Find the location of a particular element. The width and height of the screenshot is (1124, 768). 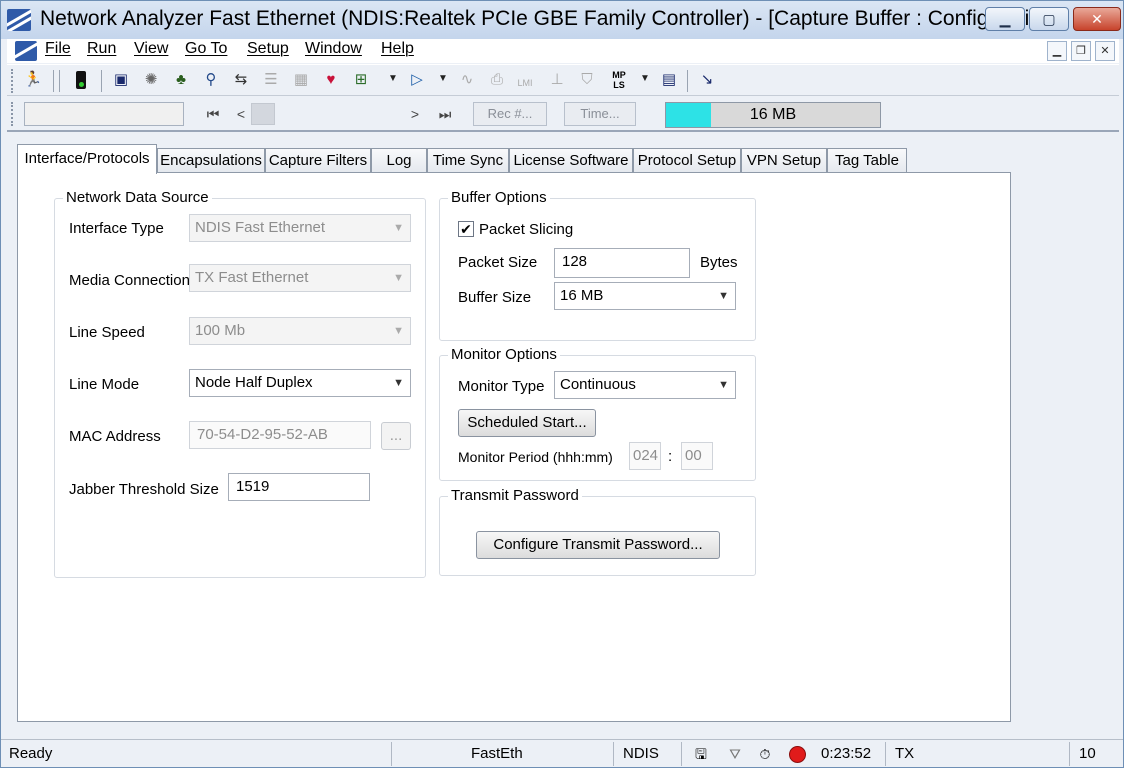

network-icon: ♣ is located at coordinates (181, 80).